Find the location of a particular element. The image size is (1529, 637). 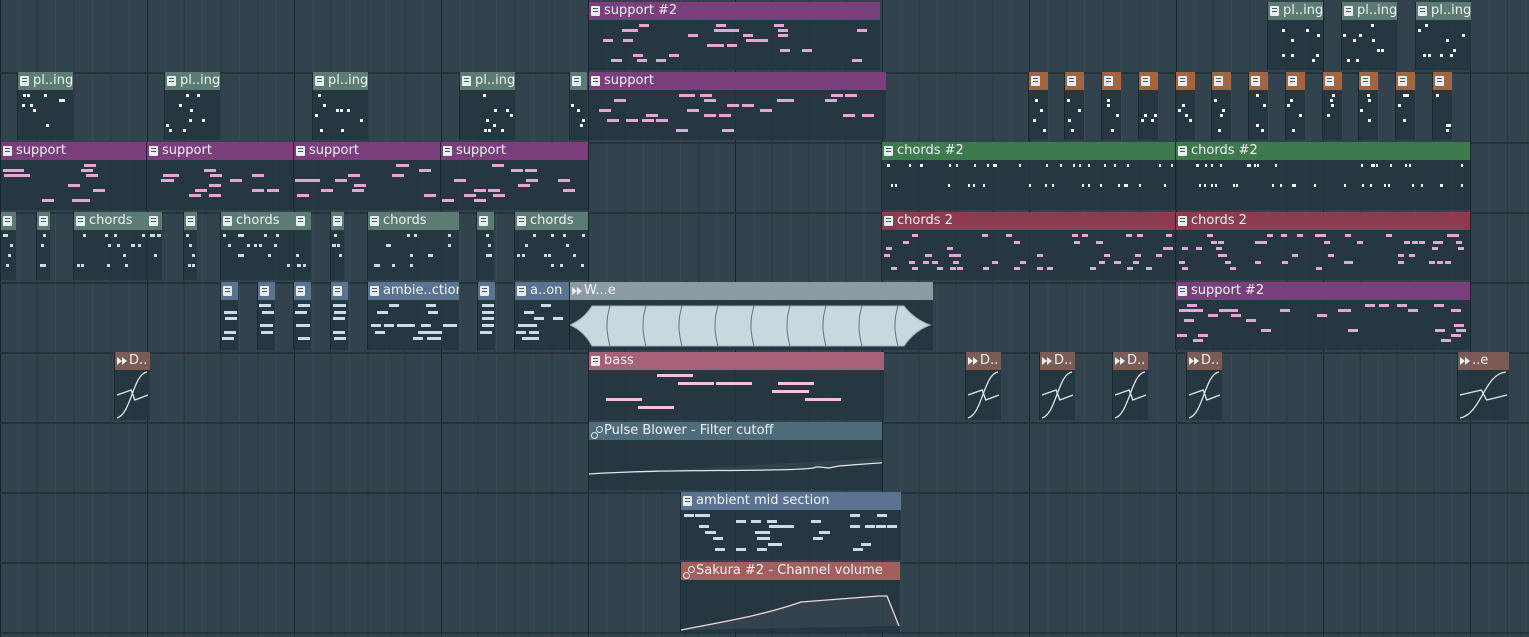

clip-ambient-section: ambie..ction is located at coordinates (413, 316).